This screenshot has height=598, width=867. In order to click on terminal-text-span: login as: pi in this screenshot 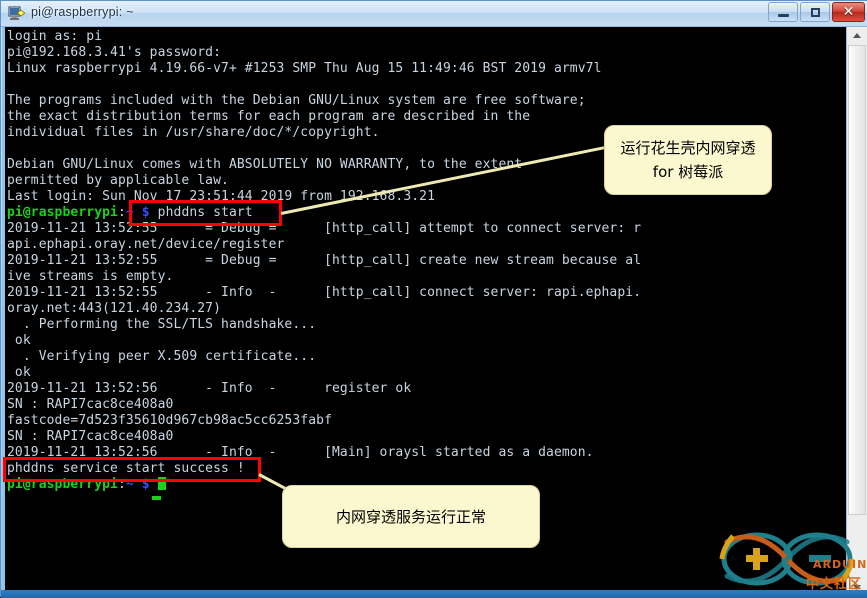, I will do `click(55, 36)`.